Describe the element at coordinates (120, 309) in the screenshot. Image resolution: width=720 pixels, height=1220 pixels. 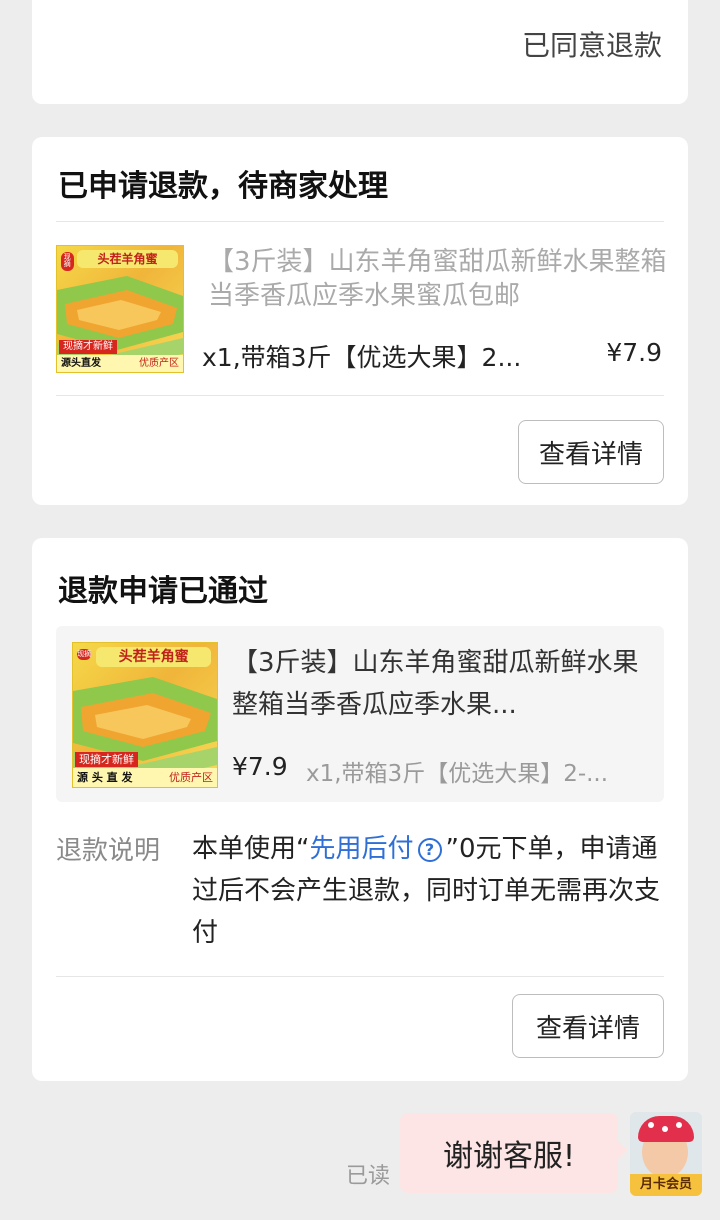
I see `product-thumbnail: 现摘 头茬羊角蜜 现摘才新鲜 源头直发 优质产区` at that location.